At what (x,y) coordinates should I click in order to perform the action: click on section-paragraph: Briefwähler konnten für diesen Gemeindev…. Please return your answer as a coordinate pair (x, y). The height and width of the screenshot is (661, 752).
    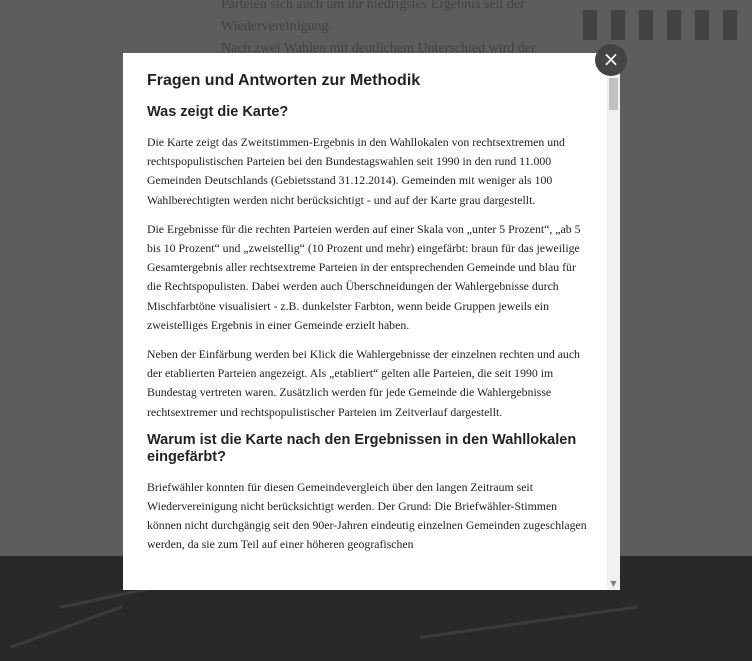
    Looking at the image, I should click on (367, 515).